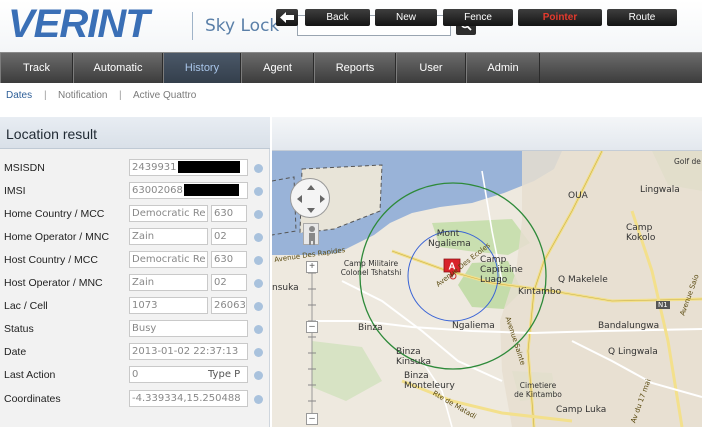 The image size is (702, 427). I want to click on map-label: Camp Kokolo, so click(641, 233).